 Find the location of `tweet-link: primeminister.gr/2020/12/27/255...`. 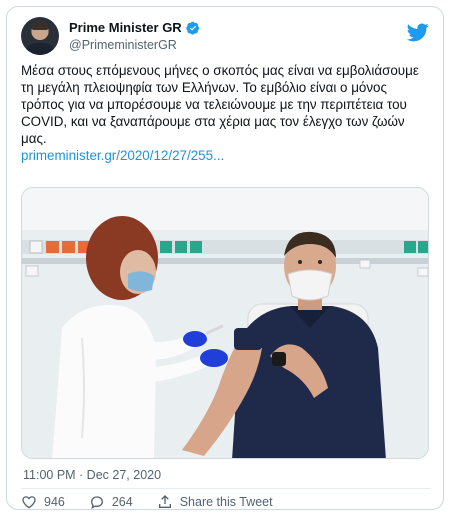

tweet-link: primeminister.gr/2020/12/27/255... is located at coordinates (226, 155).